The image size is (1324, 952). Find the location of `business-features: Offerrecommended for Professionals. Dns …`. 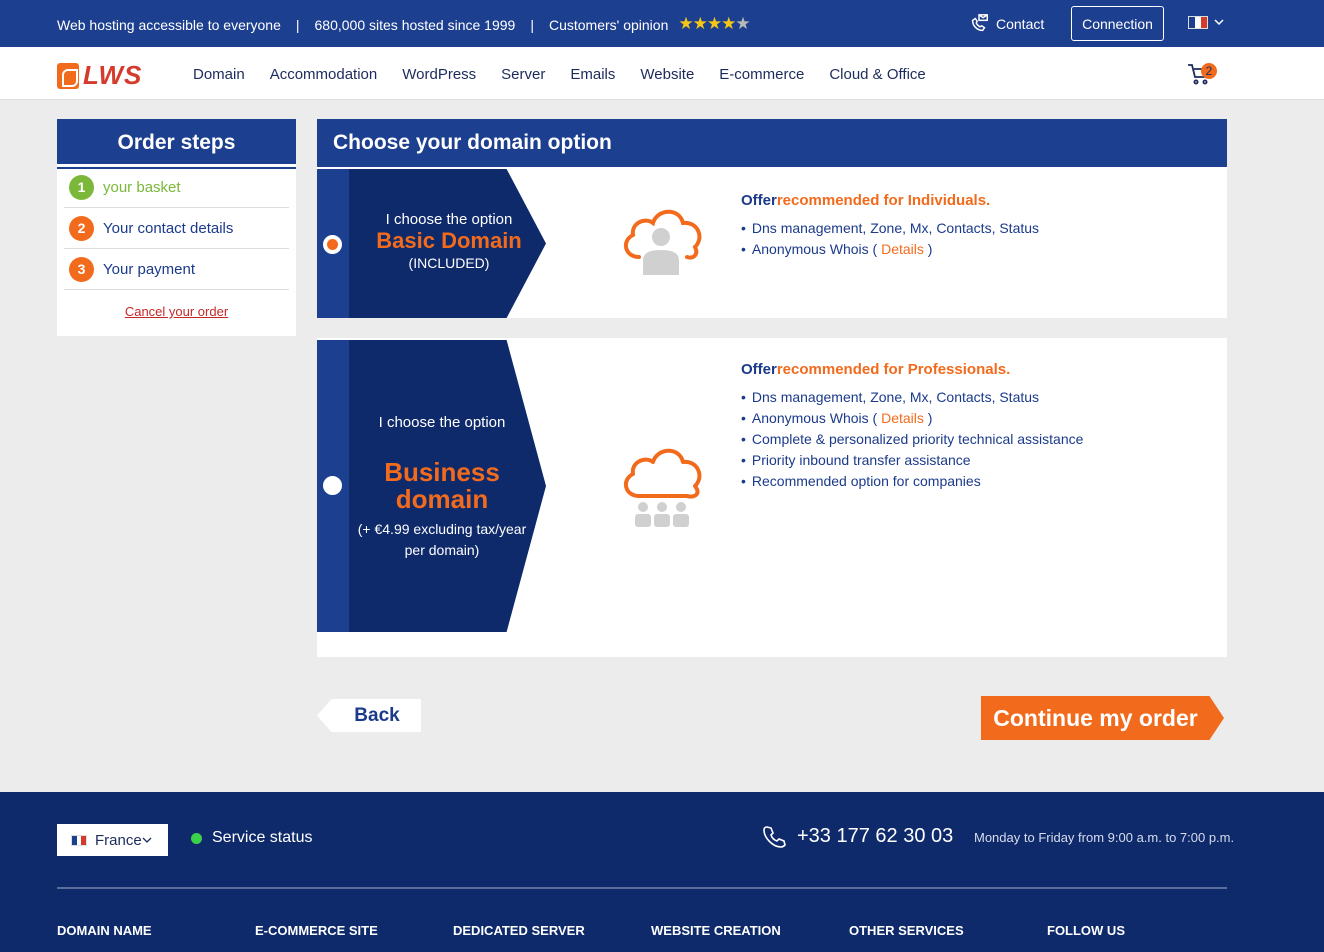

business-features: Offerrecommended for Professionals. Dns … is located at coordinates (912, 426).